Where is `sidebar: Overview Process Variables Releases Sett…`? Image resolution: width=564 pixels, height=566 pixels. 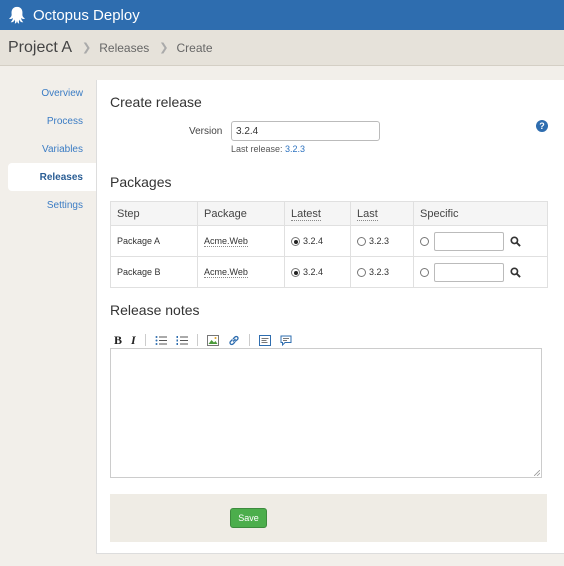 sidebar: Overview Process Variables Releases Sett… is located at coordinates (48, 142).